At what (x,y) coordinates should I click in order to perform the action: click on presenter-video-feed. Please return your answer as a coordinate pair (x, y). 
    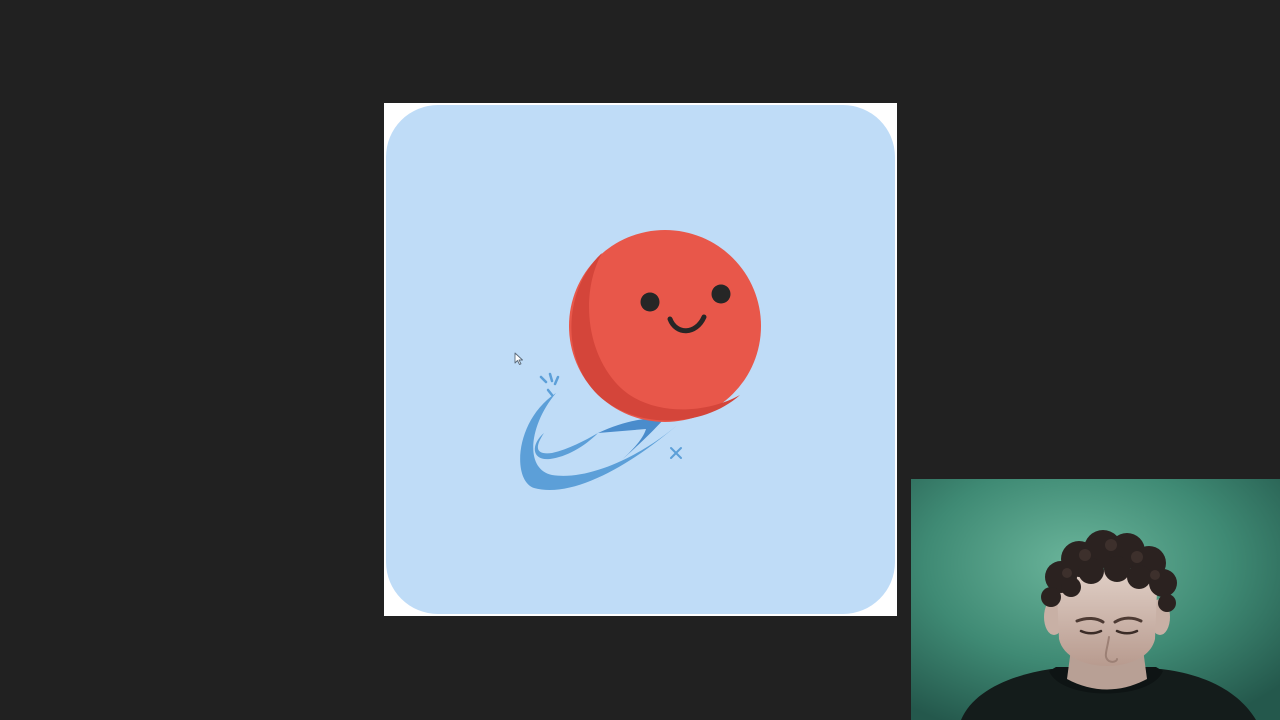
    Looking at the image, I should click on (1095, 599).